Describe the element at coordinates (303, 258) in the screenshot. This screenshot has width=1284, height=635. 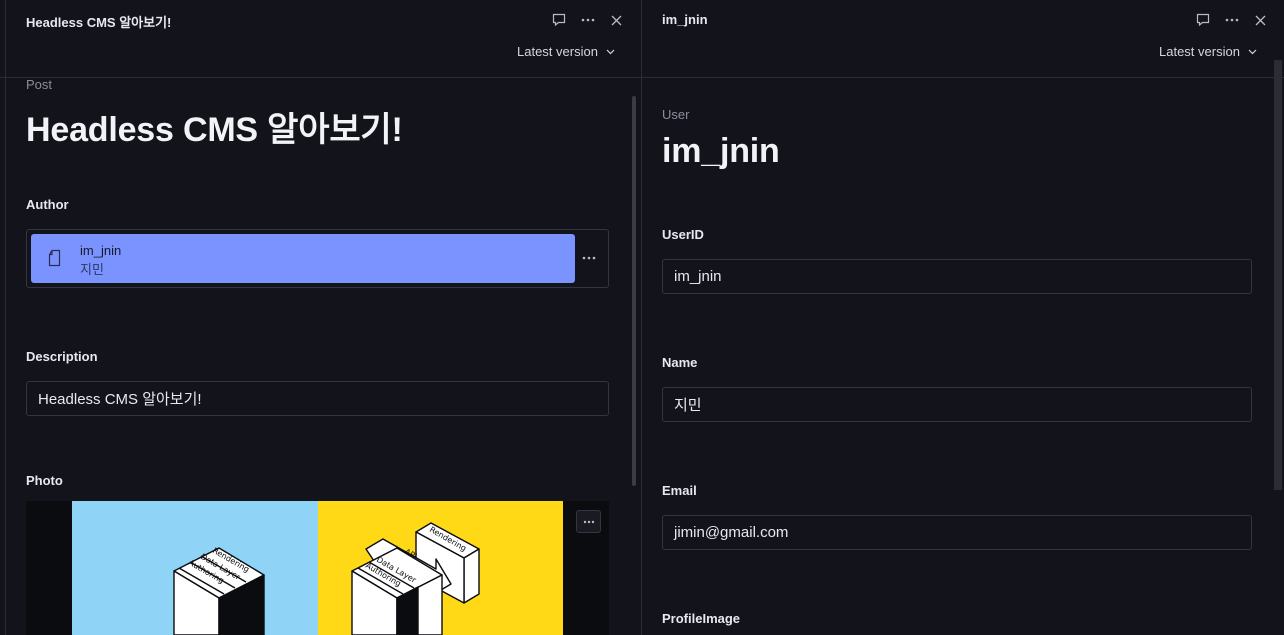
I see `author-reference-card: im_jnin 지민` at that location.